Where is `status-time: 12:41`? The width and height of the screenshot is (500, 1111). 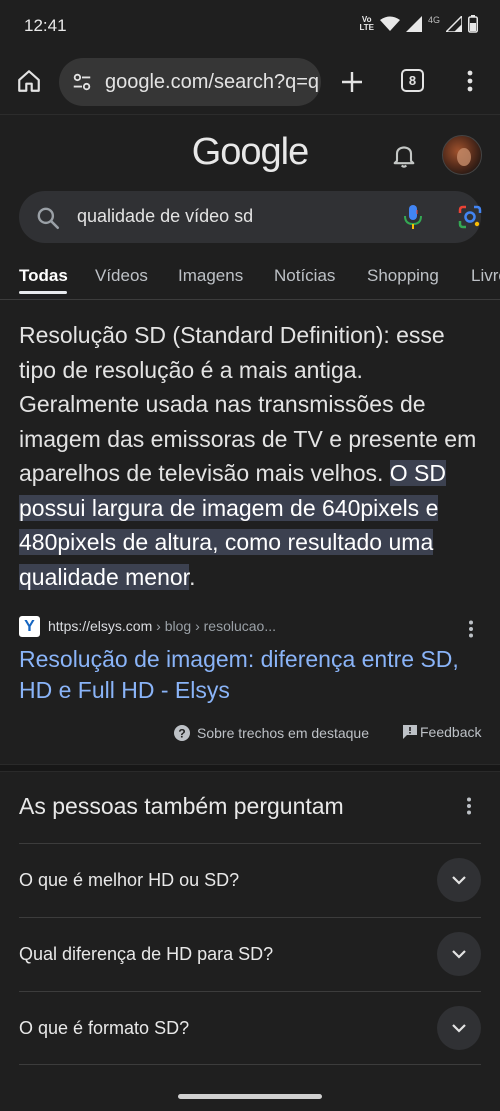 status-time: 12:41 is located at coordinates (45, 25).